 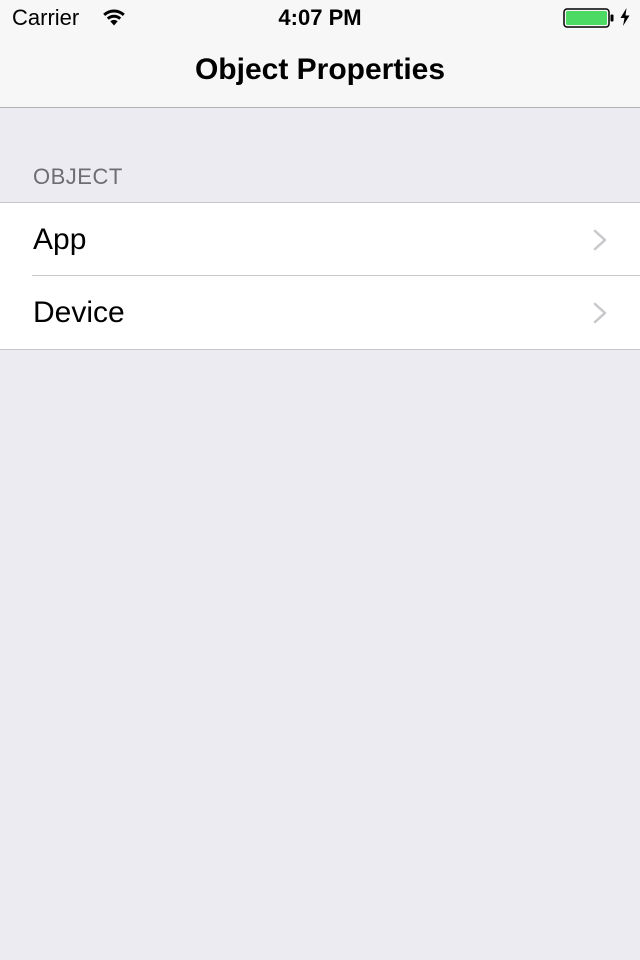 What do you see at coordinates (588, 18) in the screenshot?
I see `battery-icon` at bounding box center [588, 18].